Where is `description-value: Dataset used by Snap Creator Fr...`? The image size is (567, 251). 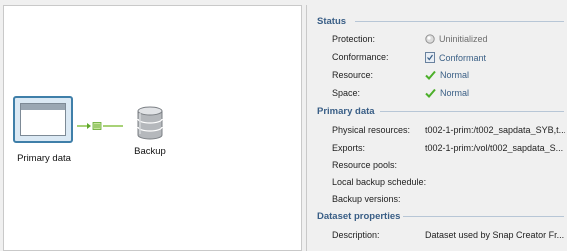 description-value: Dataset used by Snap Creator Fr... is located at coordinates (495, 235).